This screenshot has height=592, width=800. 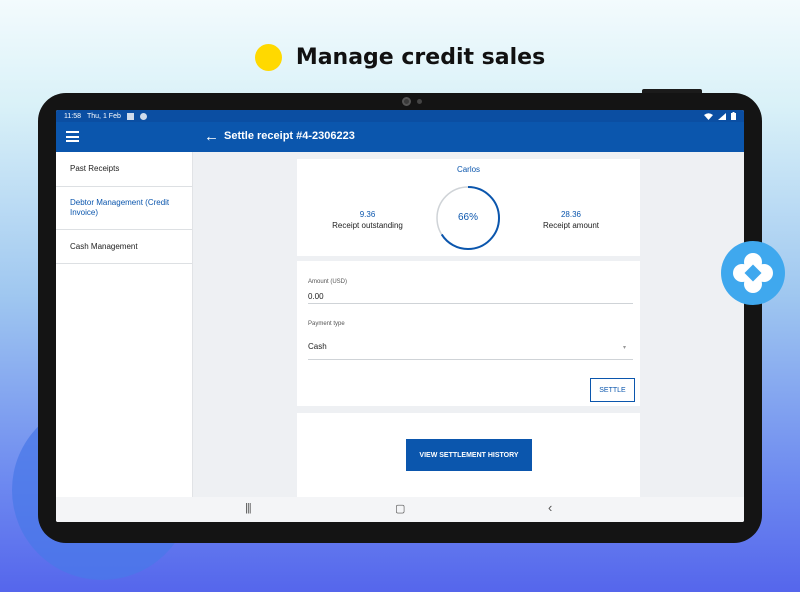 I want to click on amount-field-label: Amount (USD), so click(x=328, y=282).